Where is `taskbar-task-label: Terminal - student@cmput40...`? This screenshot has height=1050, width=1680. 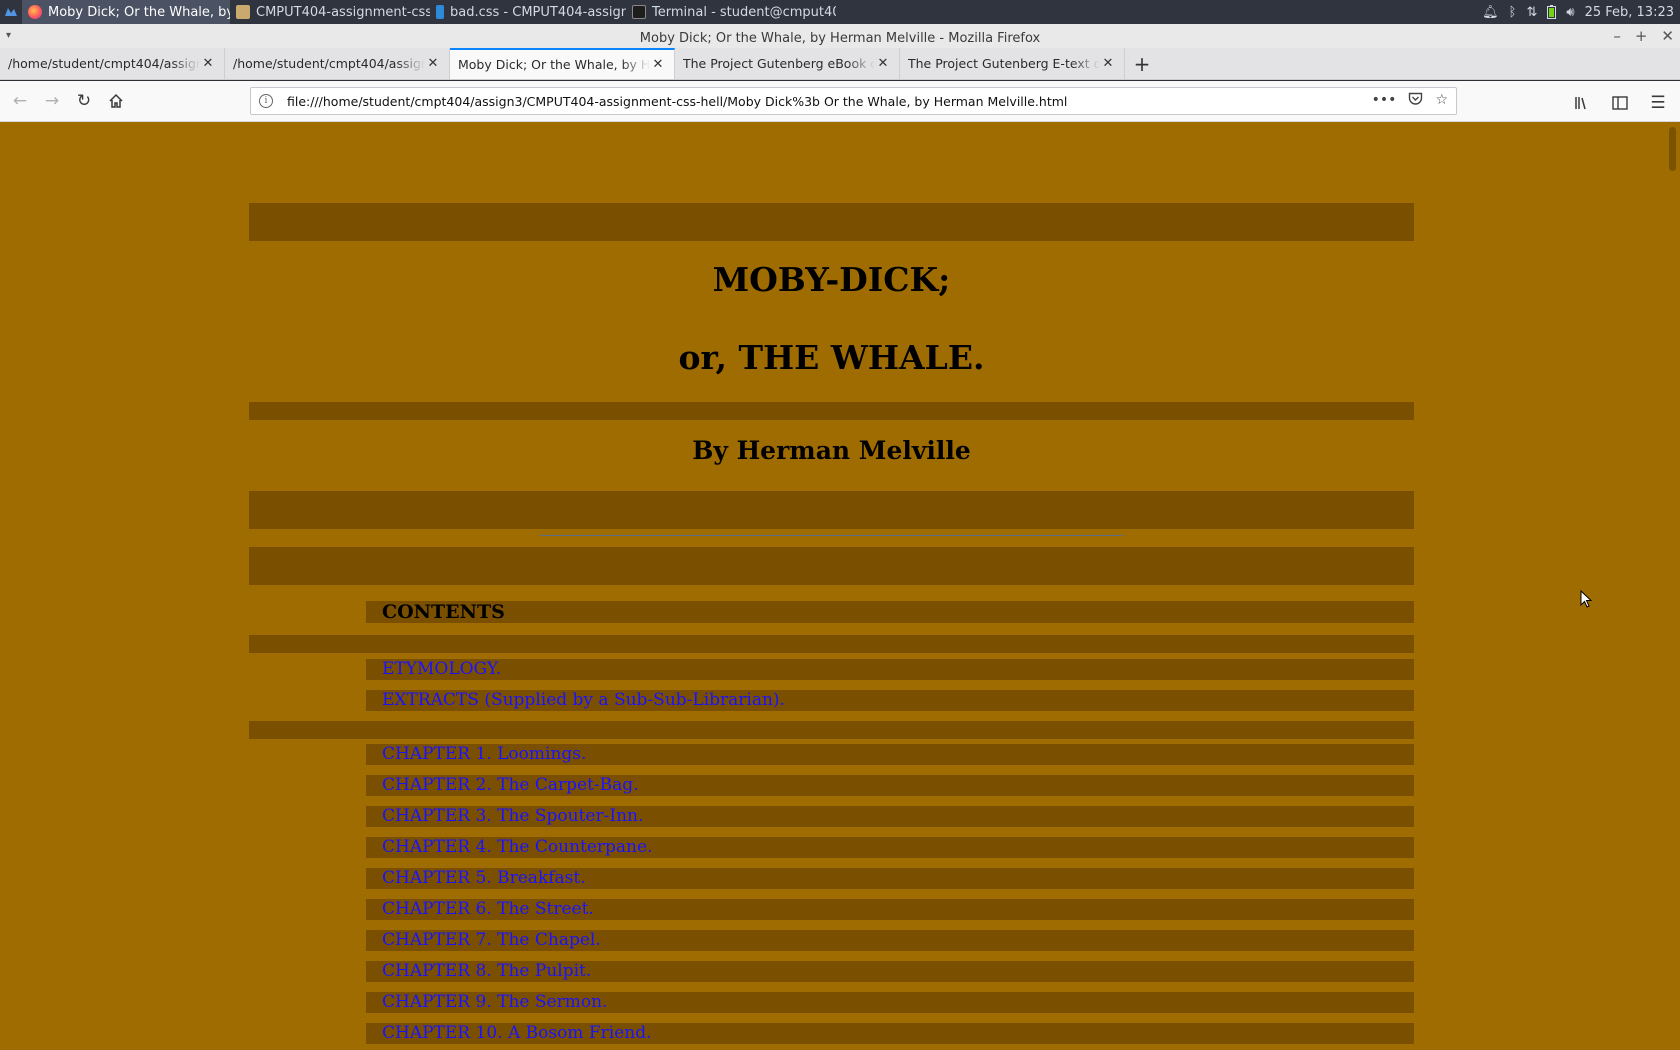
taskbar-task-label: Terminal - student@cmput40... is located at coordinates (744, 12).